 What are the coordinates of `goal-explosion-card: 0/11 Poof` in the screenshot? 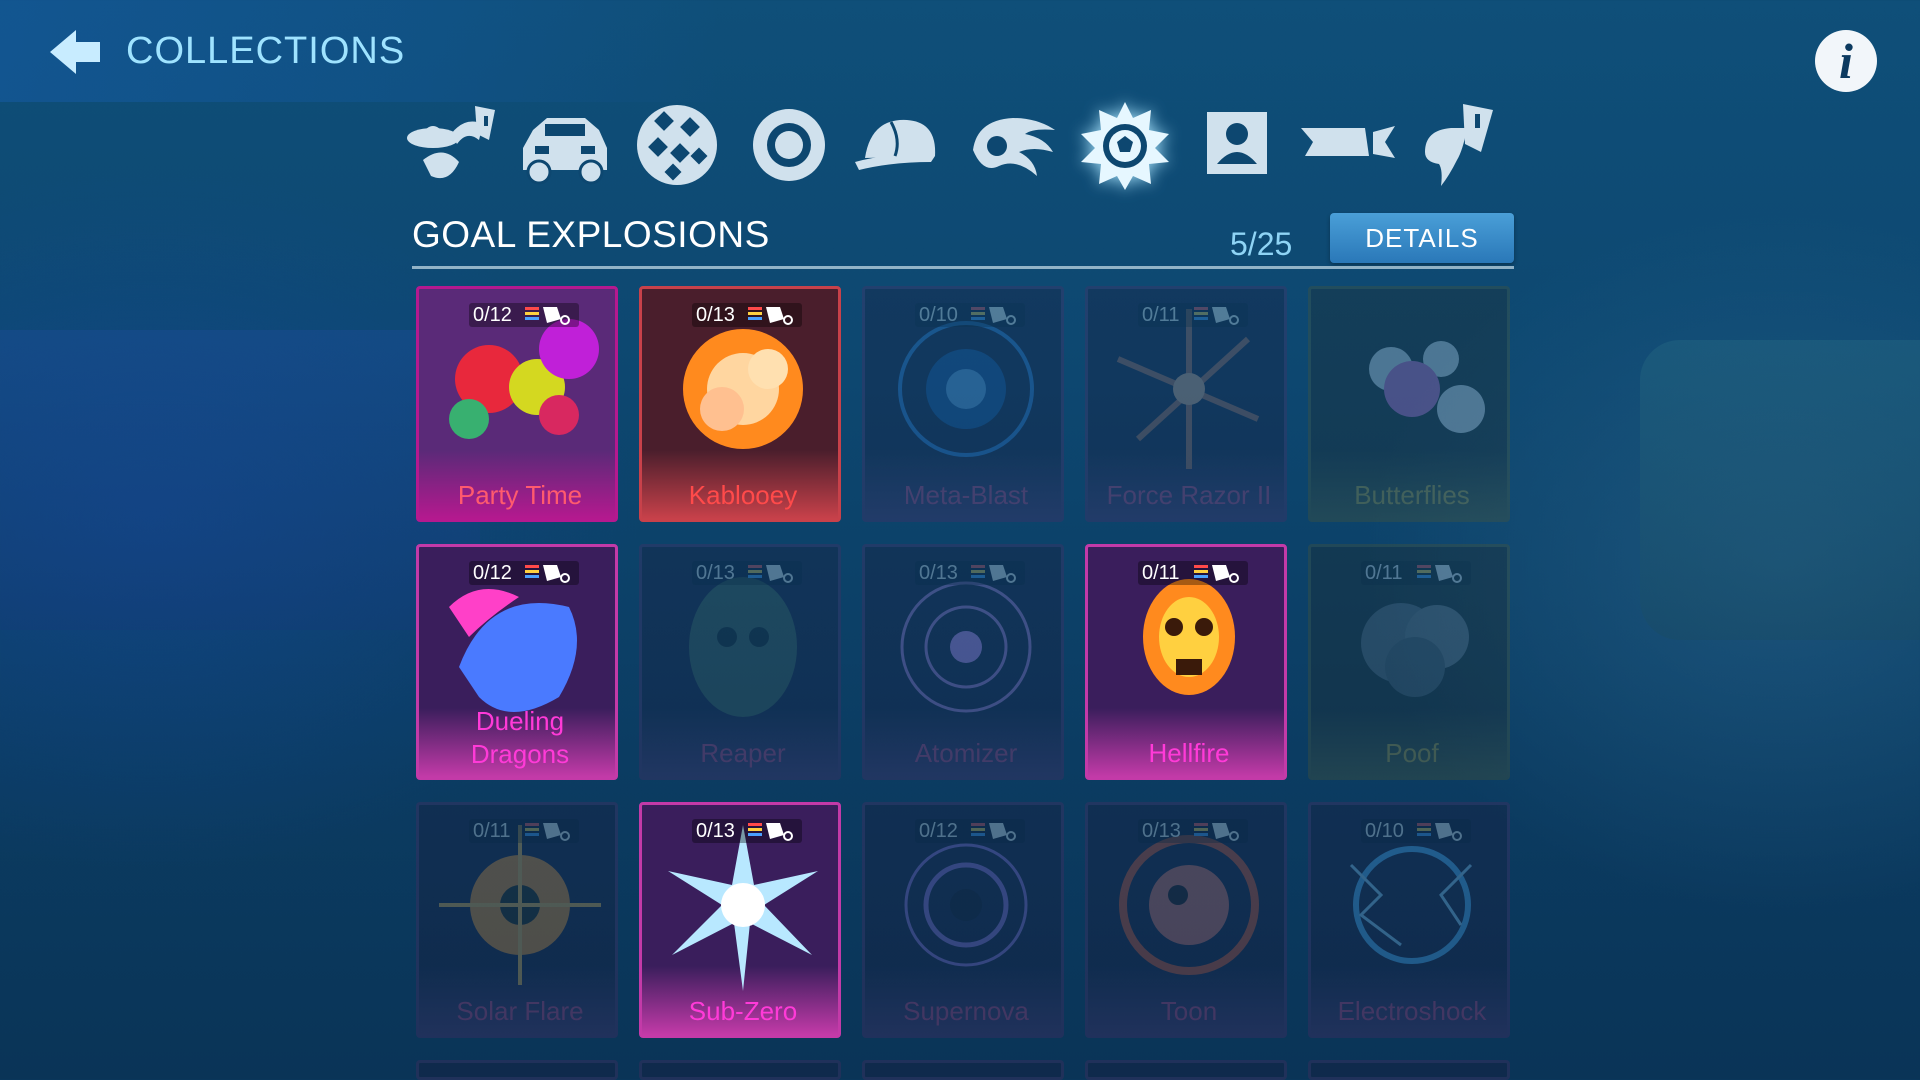 It's located at (1409, 662).